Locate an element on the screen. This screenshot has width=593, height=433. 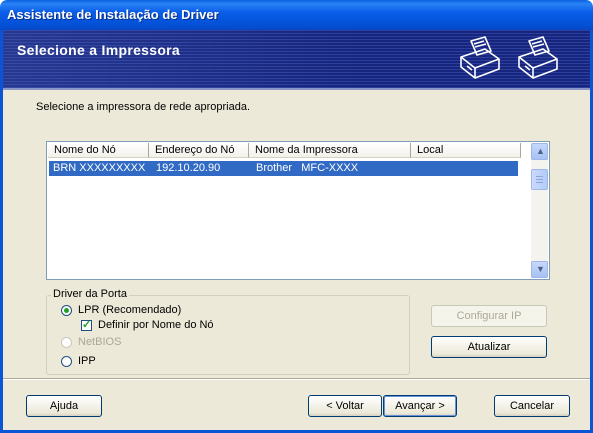
cell-node-name: BRN XXXXXXXXX is located at coordinates (99, 168).